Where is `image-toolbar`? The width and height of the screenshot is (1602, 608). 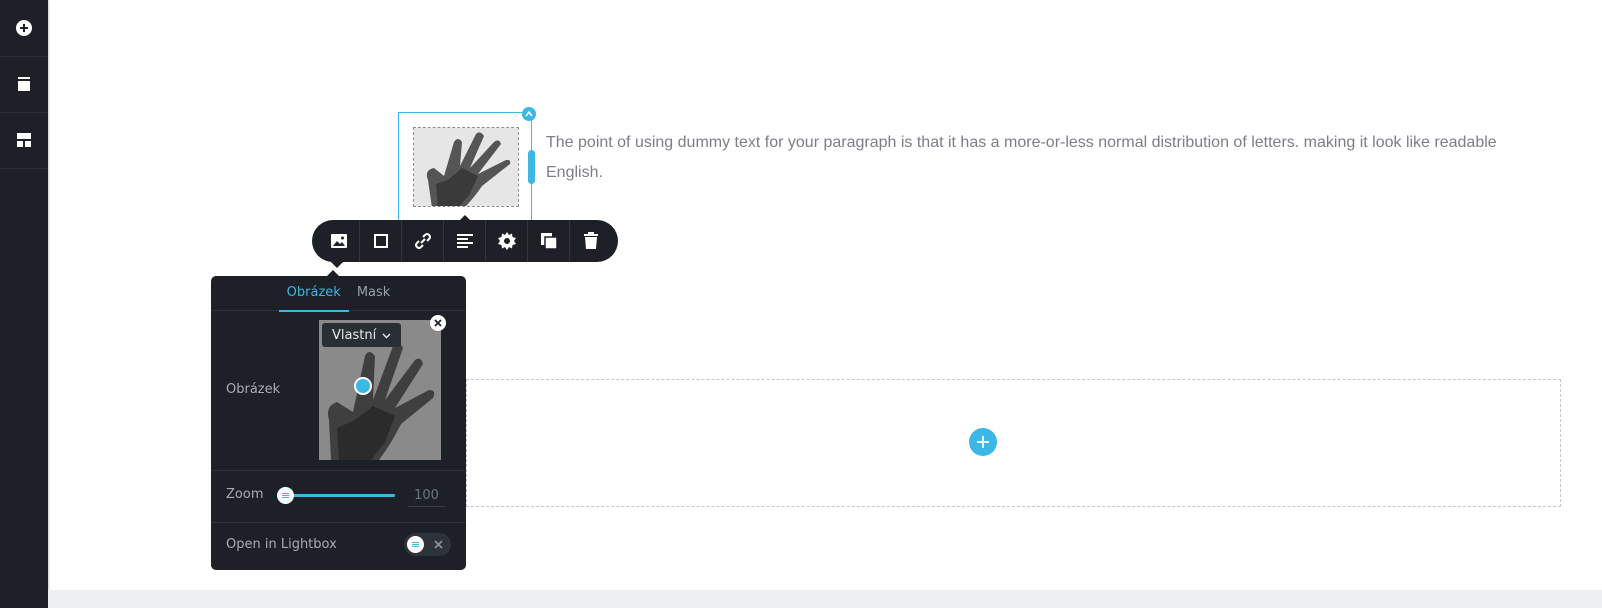 image-toolbar is located at coordinates (465, 241).